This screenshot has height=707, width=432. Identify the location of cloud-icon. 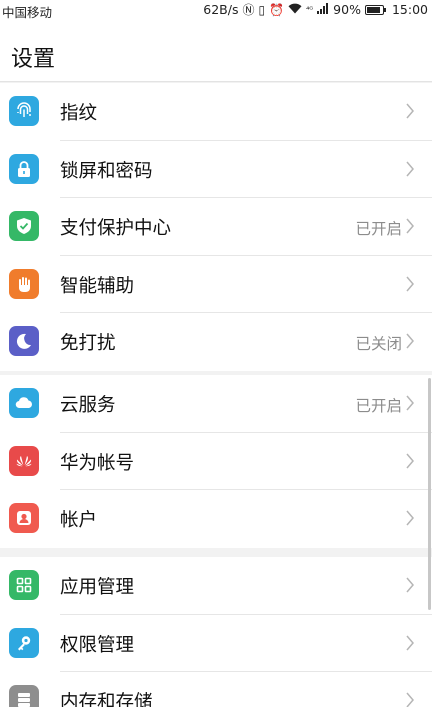
(24, 403).